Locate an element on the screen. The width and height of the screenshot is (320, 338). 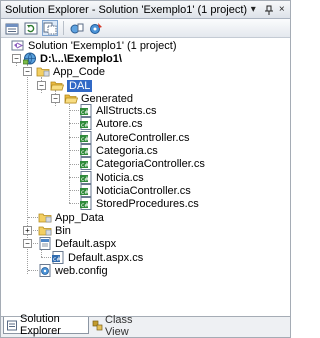
tree-item-bin: Bin is located at coordinates (54, 230).